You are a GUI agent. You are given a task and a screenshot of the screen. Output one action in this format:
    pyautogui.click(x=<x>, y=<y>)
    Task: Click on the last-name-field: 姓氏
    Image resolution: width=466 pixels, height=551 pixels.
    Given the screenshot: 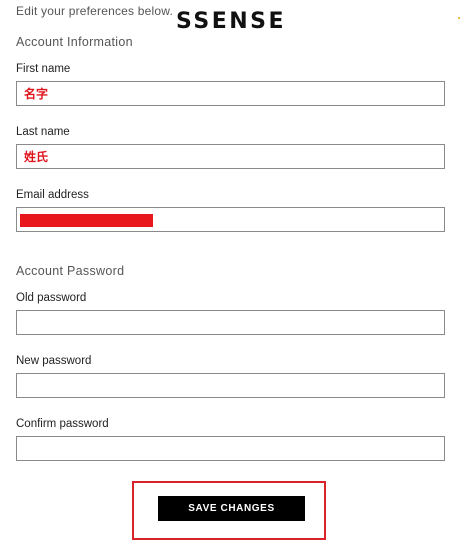 What is the action you would take?
    pyautogui.click(x=230, y=156)
    